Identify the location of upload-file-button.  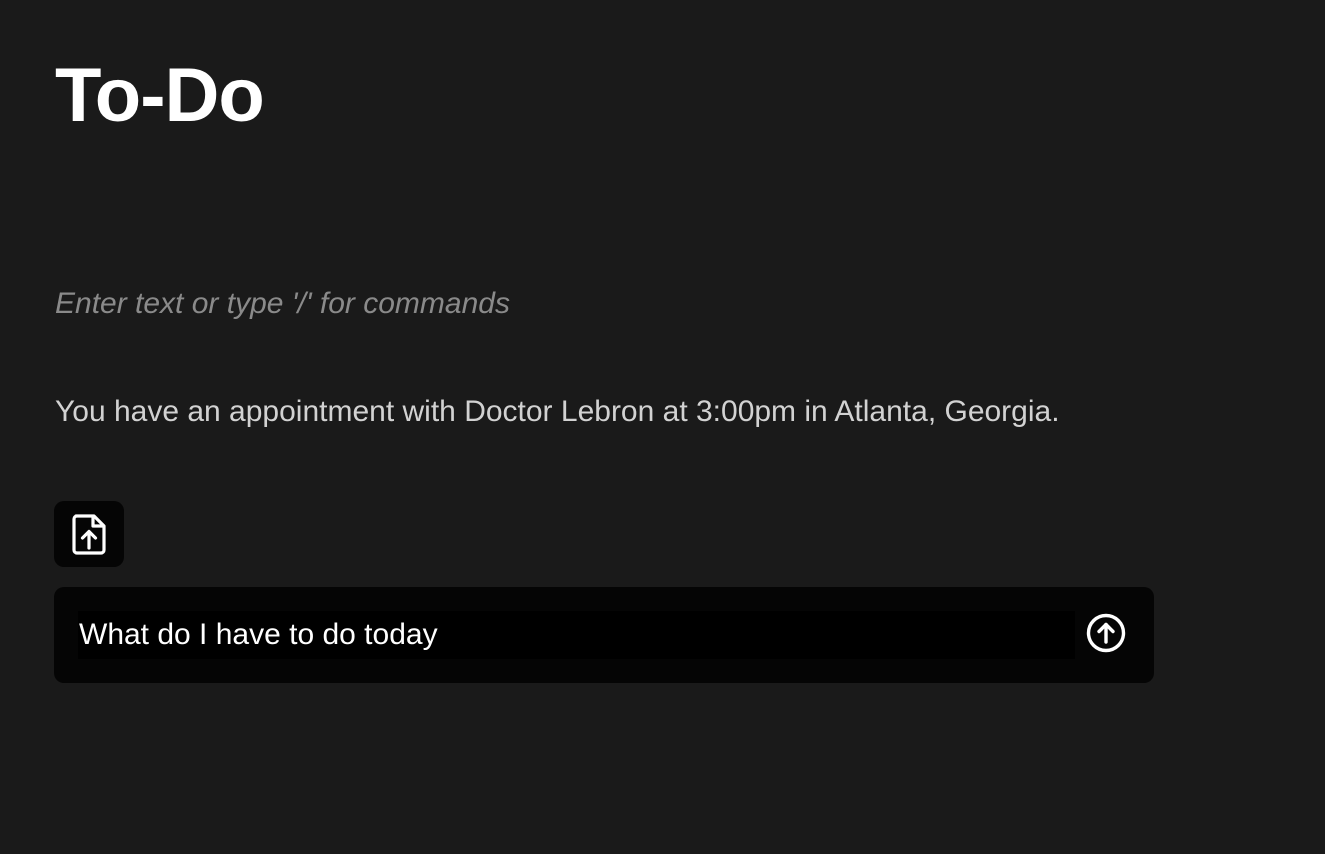
(89, 534).